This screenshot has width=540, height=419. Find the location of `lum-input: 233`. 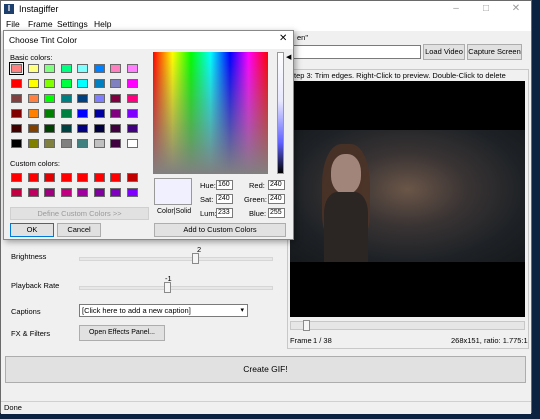

lum-input: 233 is located at coordinates (224, 213).